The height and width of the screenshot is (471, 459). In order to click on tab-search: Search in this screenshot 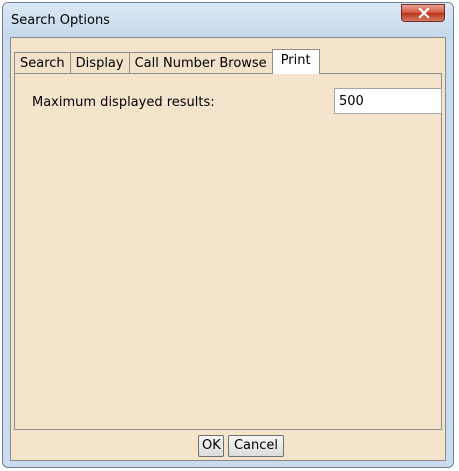, I will do `click(42, 63)`.